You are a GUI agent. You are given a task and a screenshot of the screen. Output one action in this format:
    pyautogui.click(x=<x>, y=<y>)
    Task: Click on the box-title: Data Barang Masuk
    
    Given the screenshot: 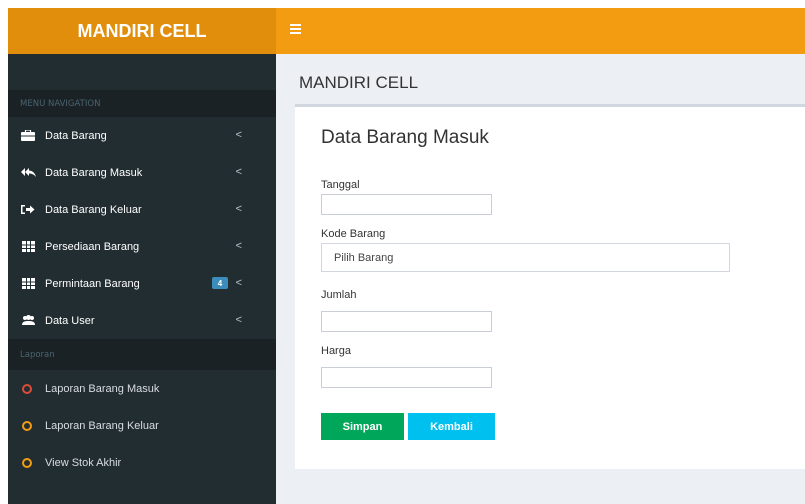 What is the action you would take?
    pyautogui.click(x=405, y=137)
    